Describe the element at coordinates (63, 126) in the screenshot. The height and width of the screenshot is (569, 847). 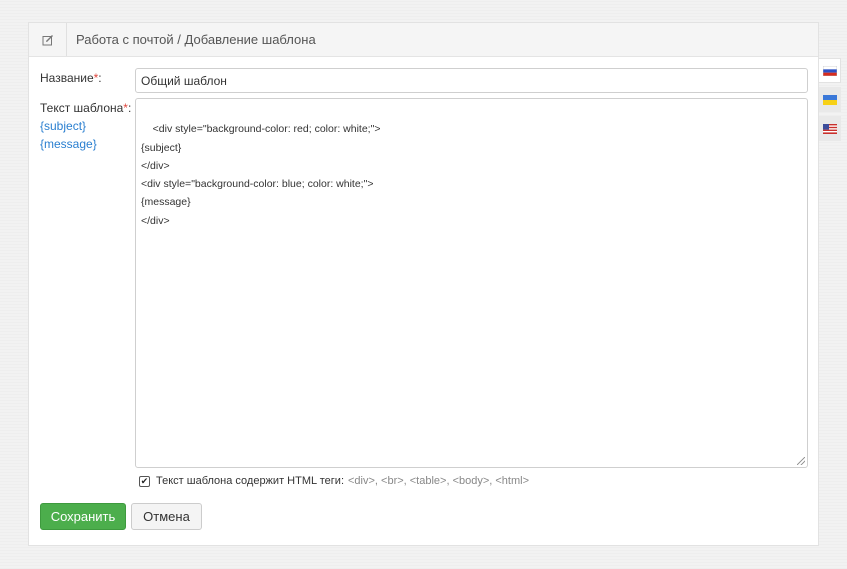
I see `variable-subject-link: {subject}` at that location.